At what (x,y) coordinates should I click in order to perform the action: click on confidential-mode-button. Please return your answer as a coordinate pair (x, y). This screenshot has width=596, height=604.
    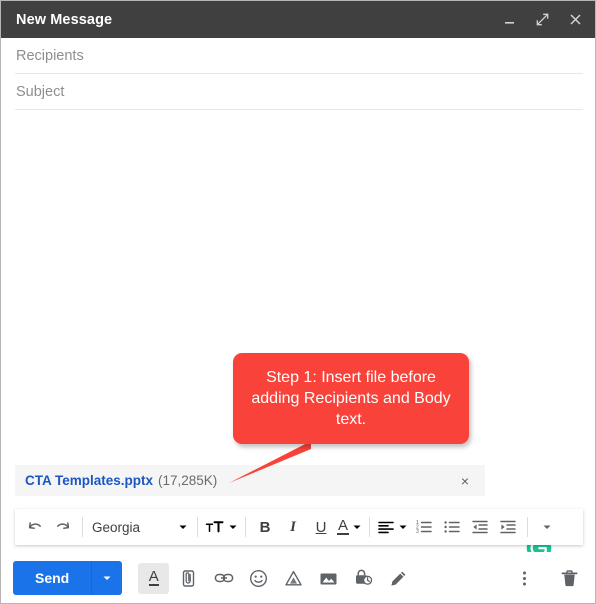
    Looking at the image, I should click on (363, 578).